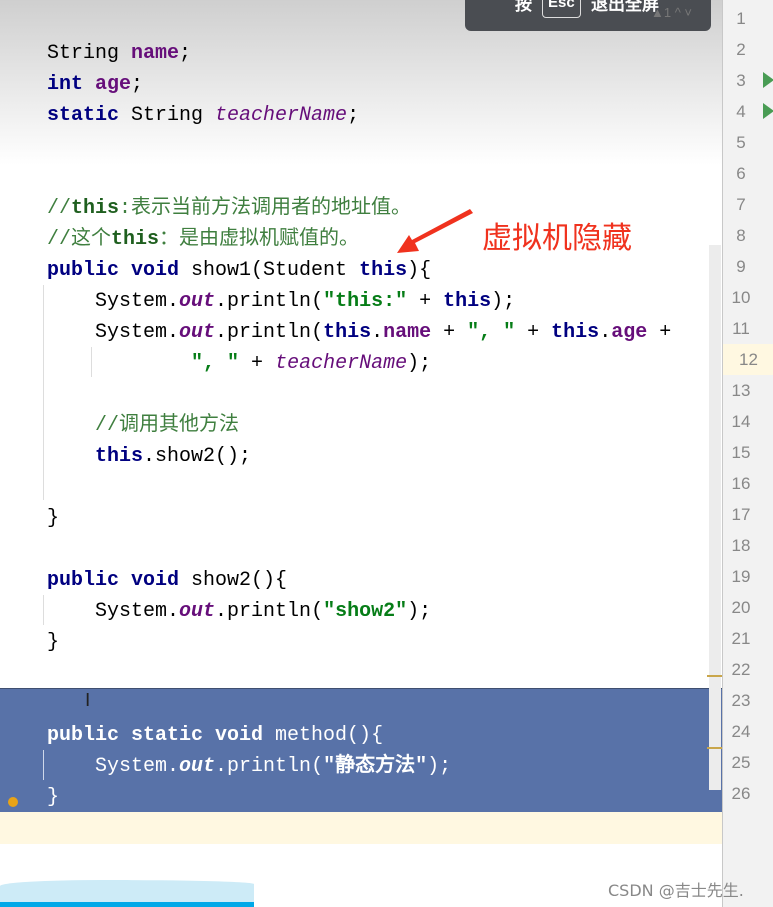 The height and width of the screenshot is (907, 773). What do you see at coordinates (741, 266) in the screenshot?
I see `line-number: 9` at bounding box center [741, 266].